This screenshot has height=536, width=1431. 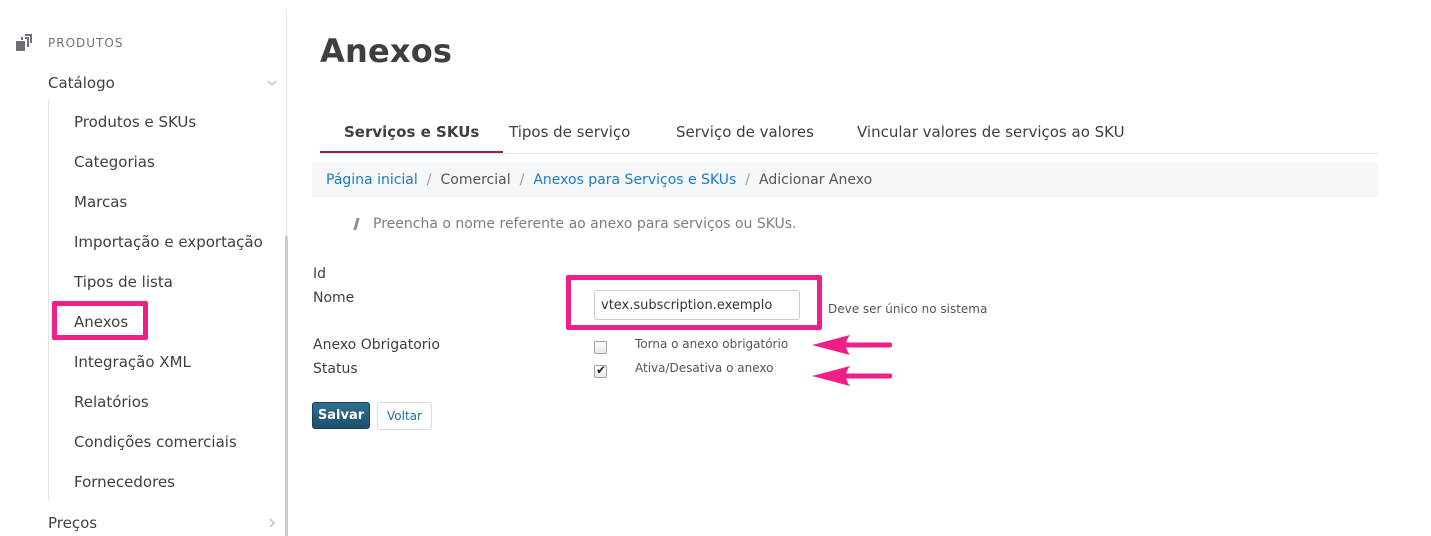 I want to click on section-header-produtos: PRODUTOS, so click(x=69, y=43).